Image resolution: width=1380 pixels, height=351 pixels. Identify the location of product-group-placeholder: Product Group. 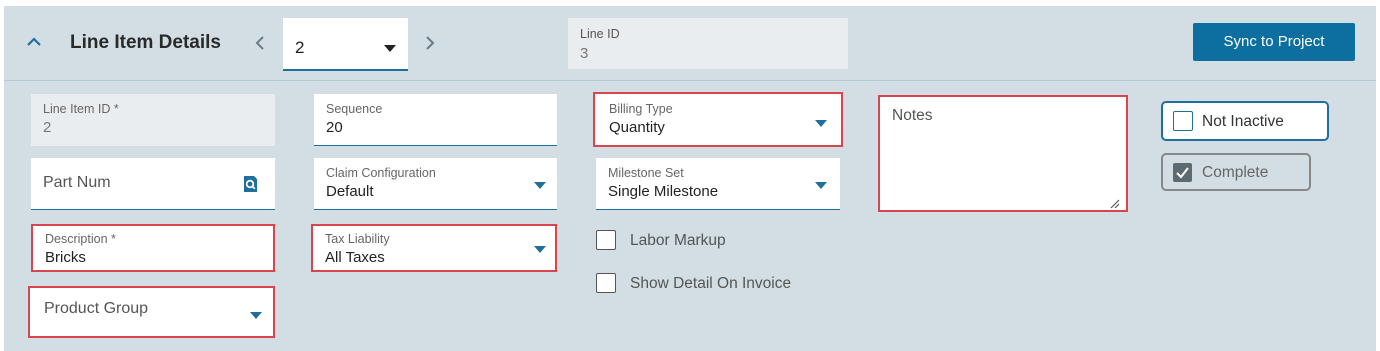
(96, 308).